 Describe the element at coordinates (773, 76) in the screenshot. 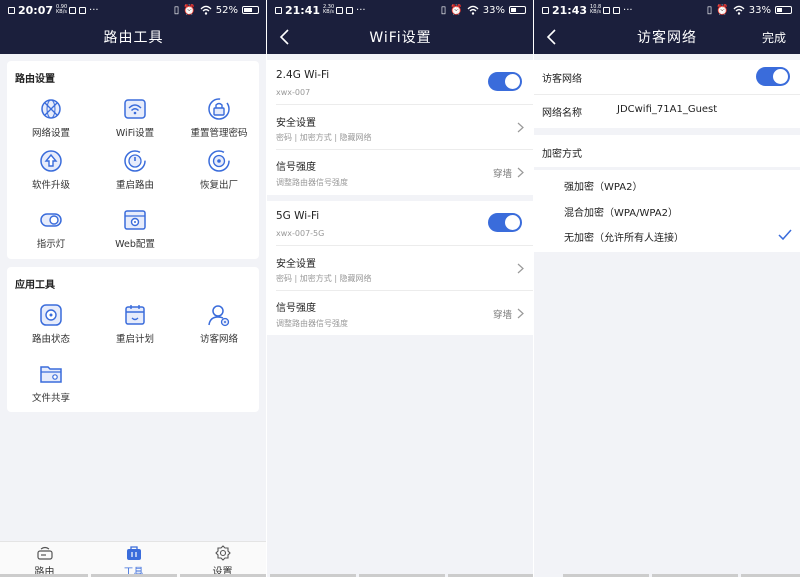

I see `guest-network-toggle` at that location.